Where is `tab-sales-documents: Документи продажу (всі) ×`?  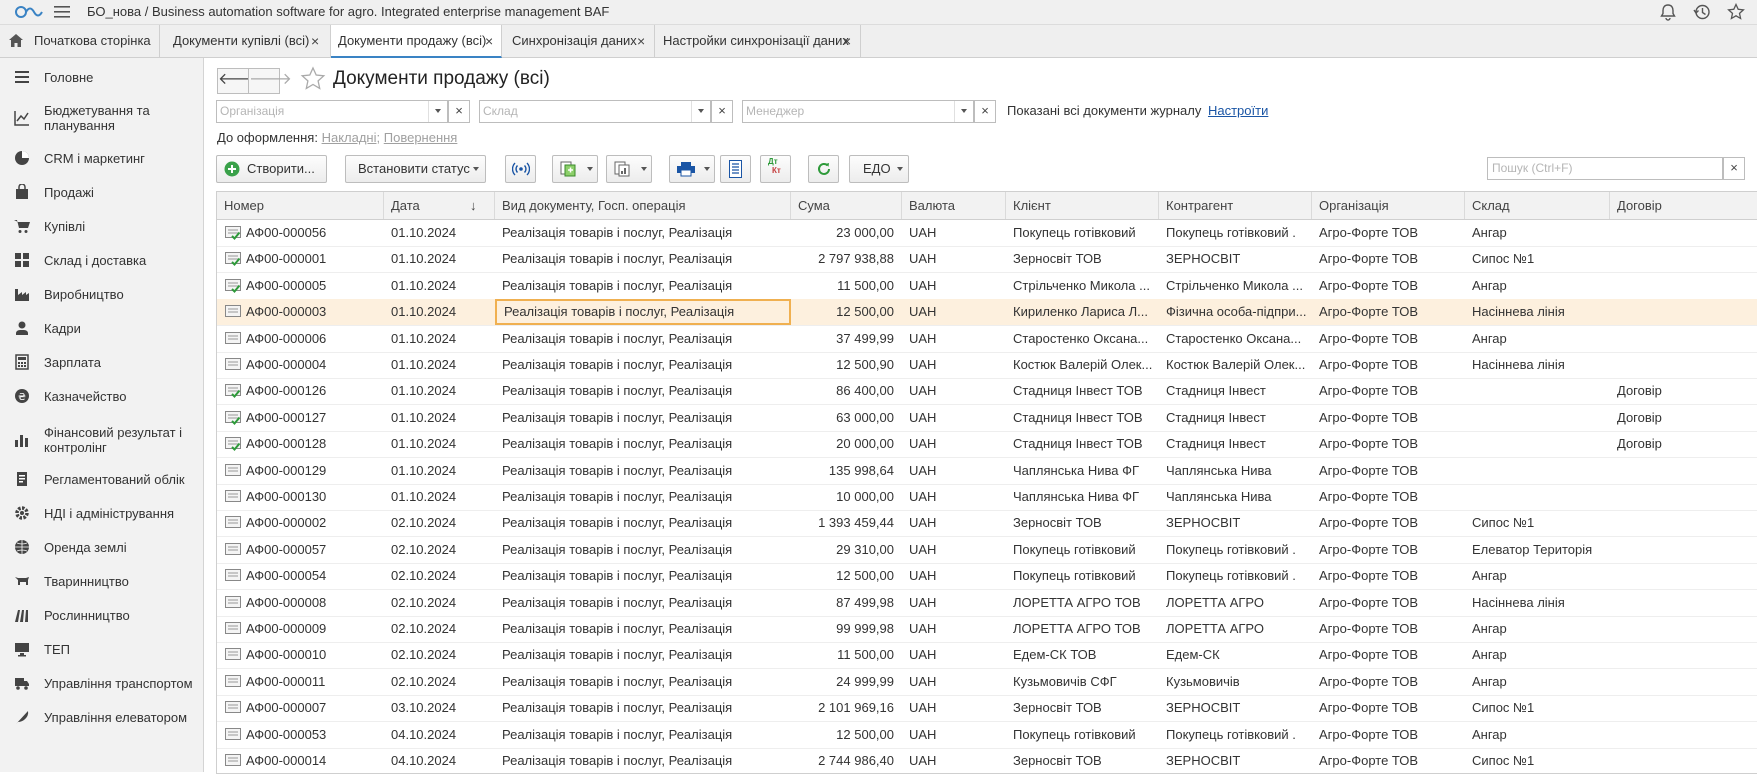
tab-sales-documents: Документи продажу (всі) × is located at coordinates (416, 41).